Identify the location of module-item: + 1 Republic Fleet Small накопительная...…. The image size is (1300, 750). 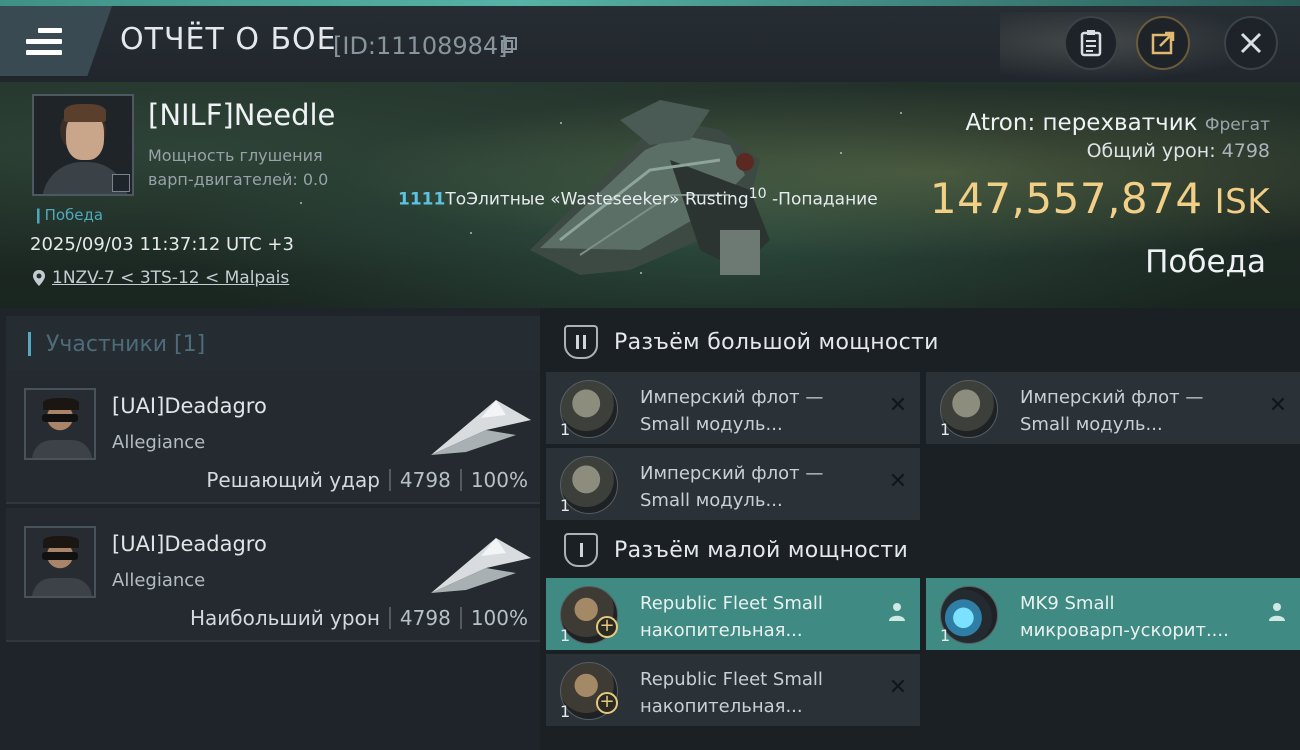
(733, 690).